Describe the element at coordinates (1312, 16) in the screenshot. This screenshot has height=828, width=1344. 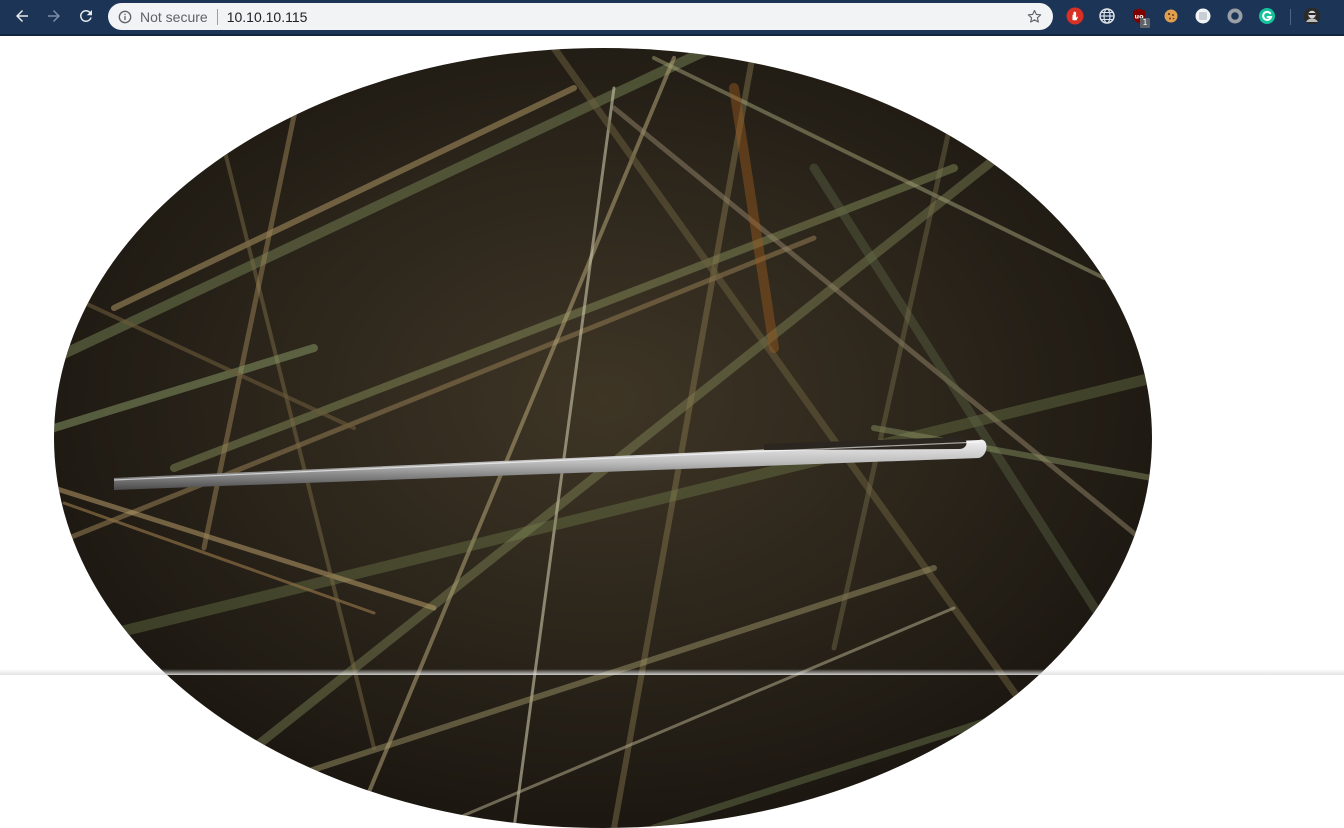
I see `profile-avatar-icon` at that location.